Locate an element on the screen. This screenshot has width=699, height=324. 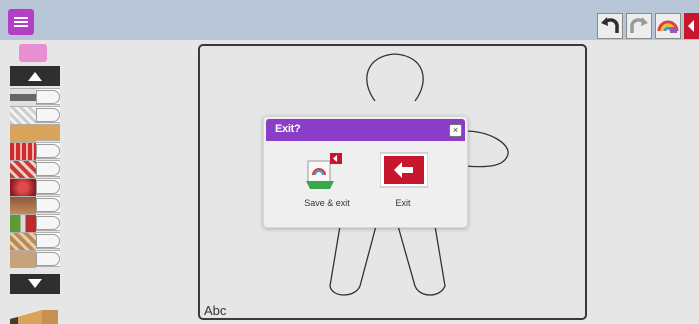
exit-button is located at coordinates (691, 26).